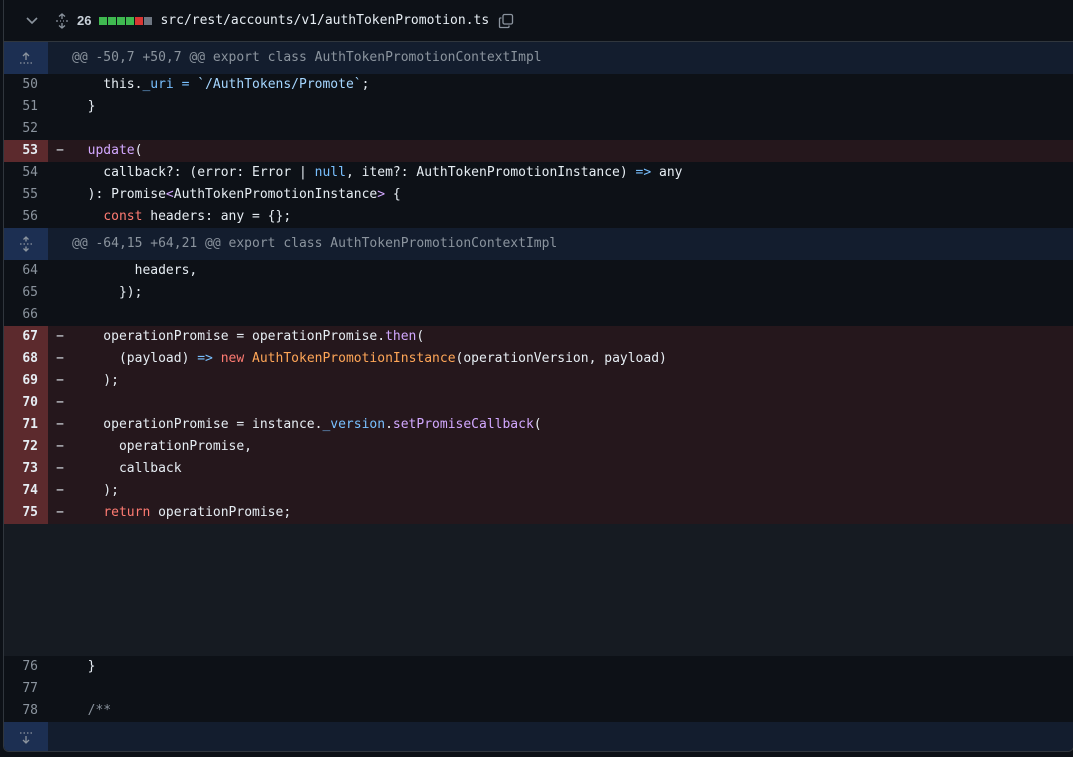 The width and height of the screenshot is (1073, 757). What do you see at coordinates (538, 151) in the screenshot?
I see `deleted-line: 53 − update(` at bounding box center [538, 151].